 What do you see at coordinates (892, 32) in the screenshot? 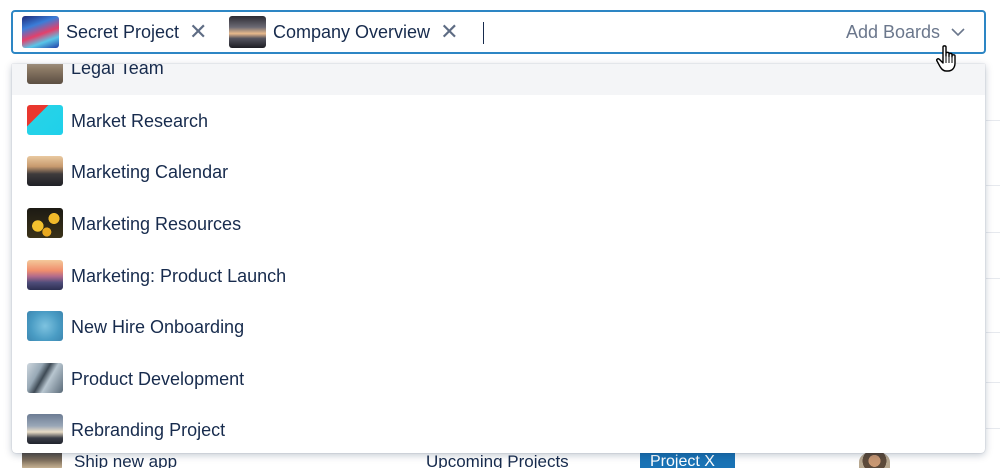
I see `add-boards-placeholder: Add Boards` at bounding box center [892, 32].